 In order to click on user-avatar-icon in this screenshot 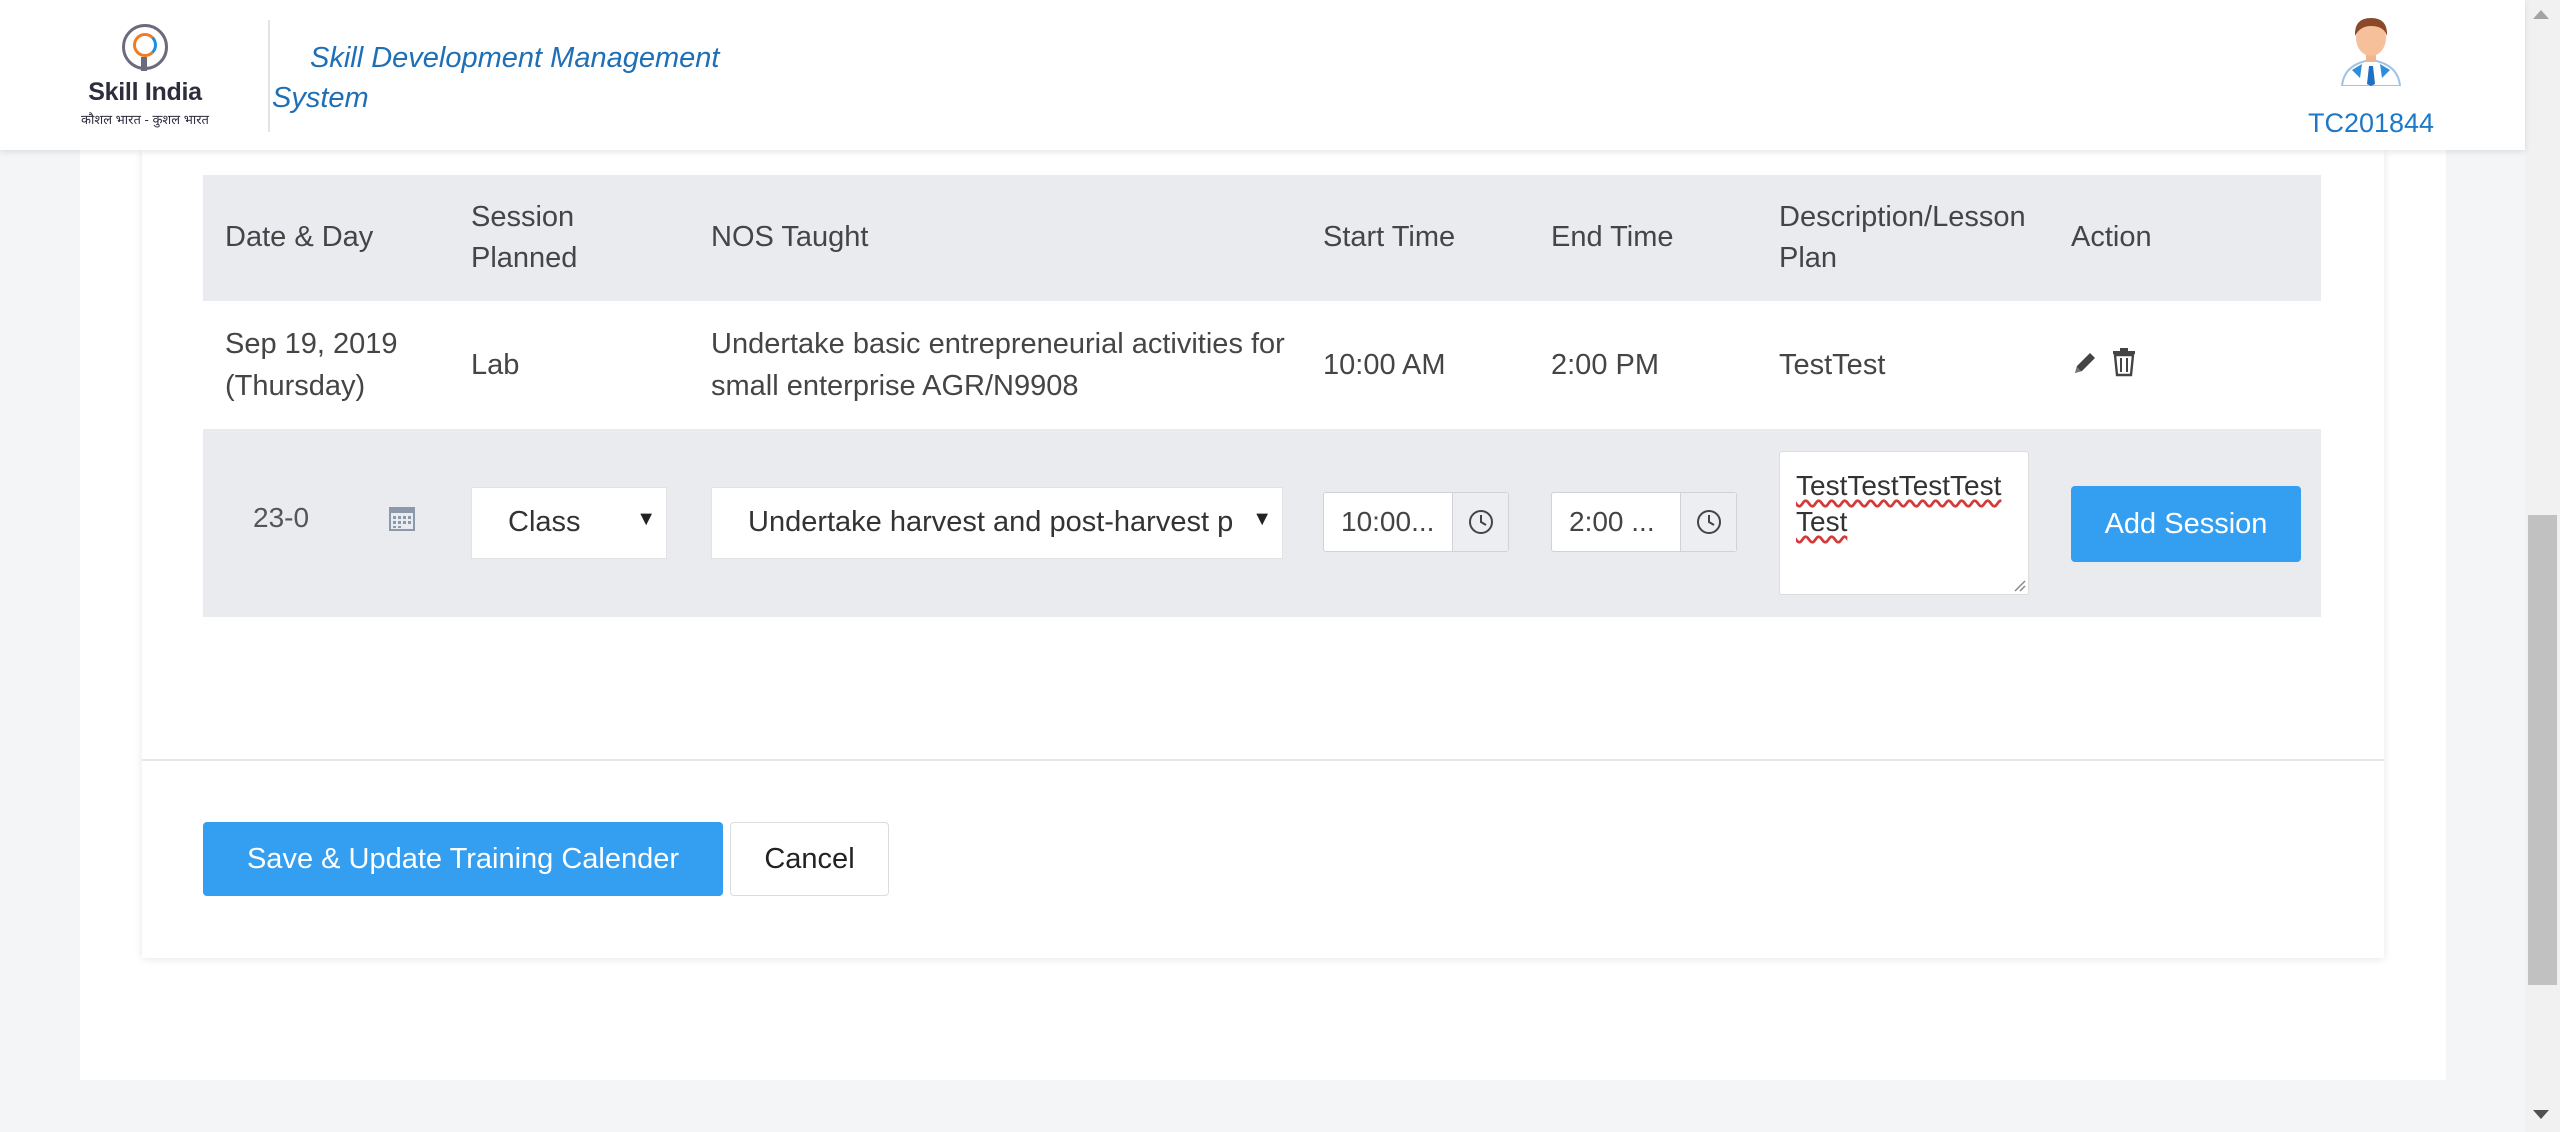, I will do `click(2371, 50)`.